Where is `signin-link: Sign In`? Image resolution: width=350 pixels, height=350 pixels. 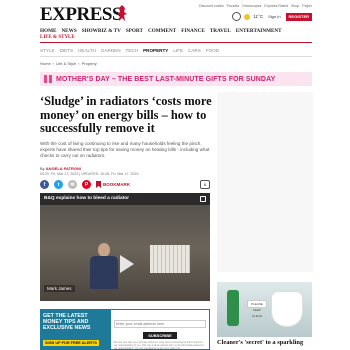
signin-link: Sign In is located at coordinates (274, 16).